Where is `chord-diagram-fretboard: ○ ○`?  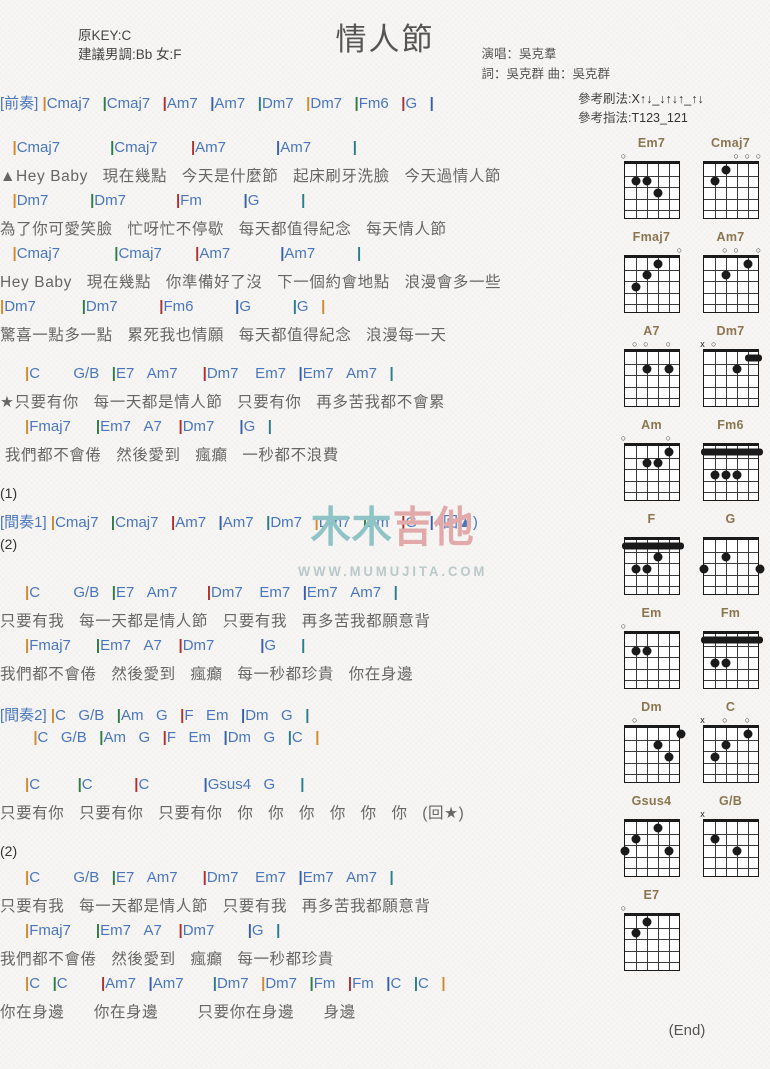 chord-diagram-fretboard: ○ ○ is located at coordinates (651, 467).